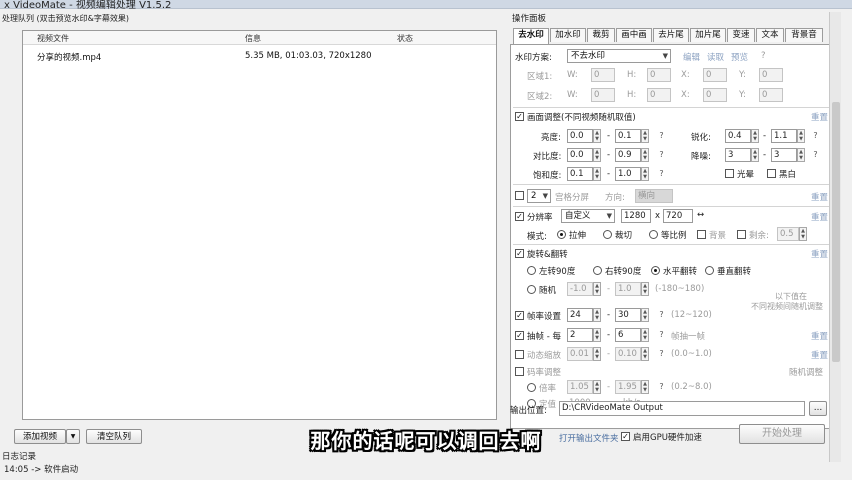 The image size is (852, 480). Describe the element at coordinates (539, 196) in the screenshot. I see `grid-count-select: 2 ▼` at that location.